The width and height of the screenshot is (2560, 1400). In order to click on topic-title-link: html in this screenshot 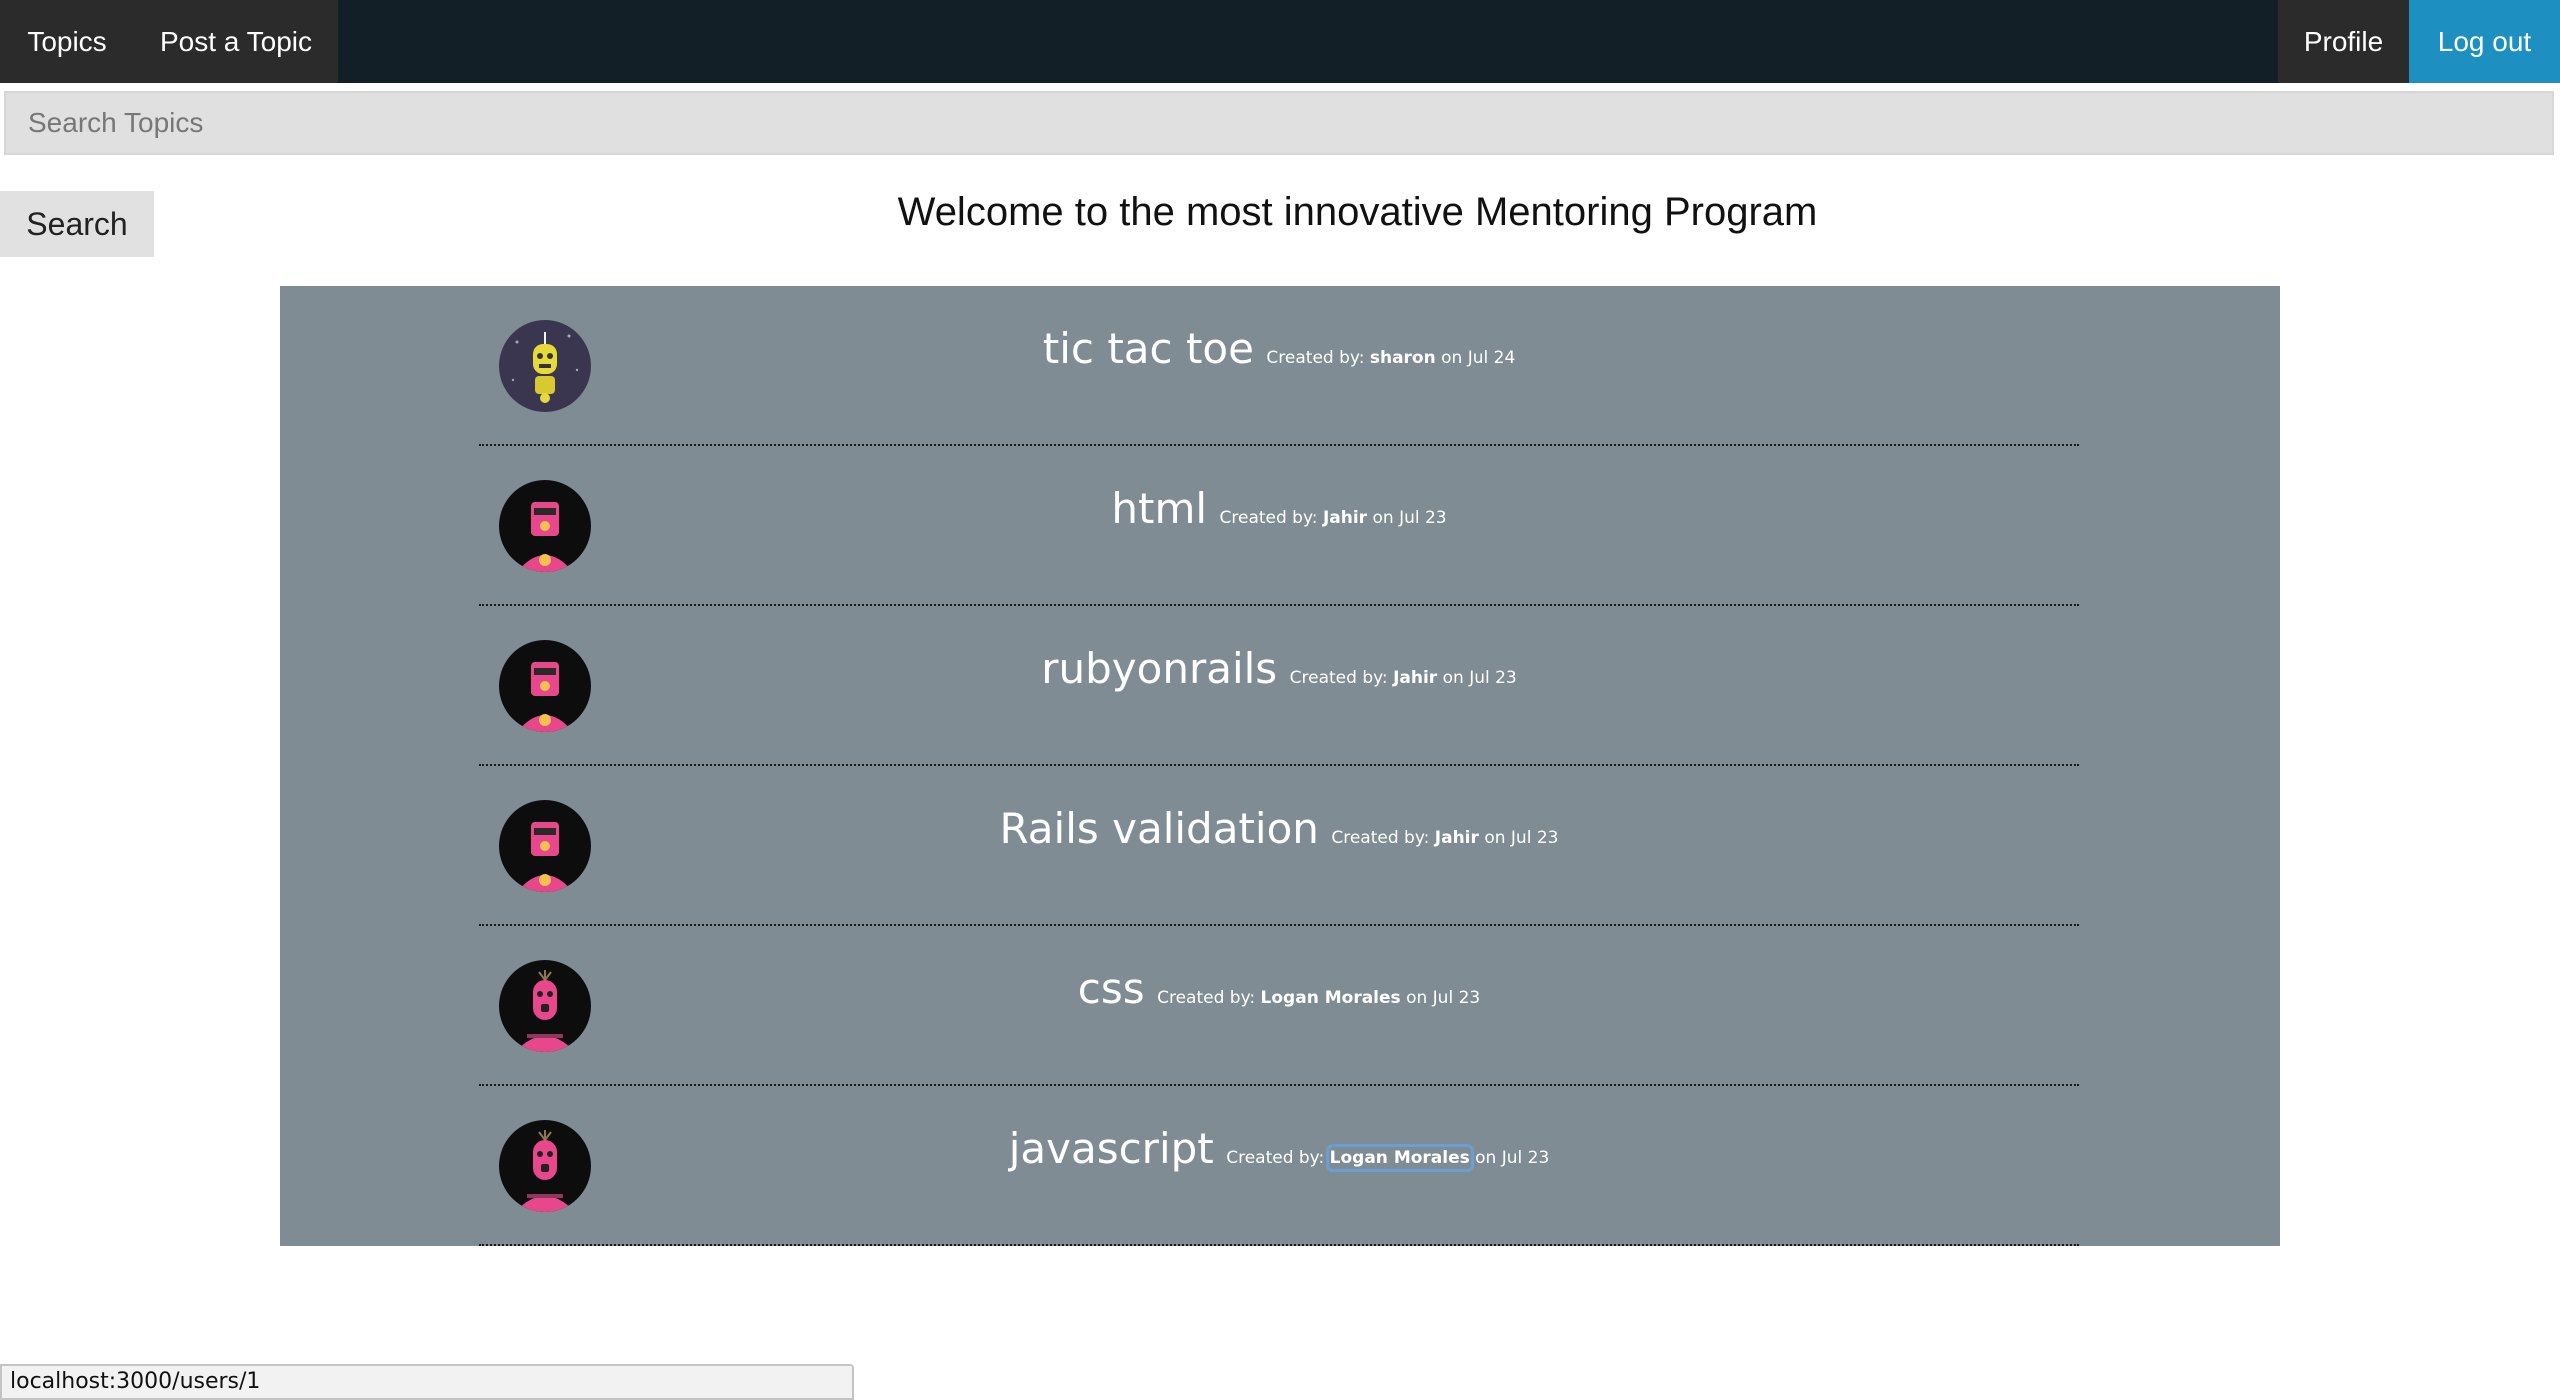, I will do `click(1159, 508)`.